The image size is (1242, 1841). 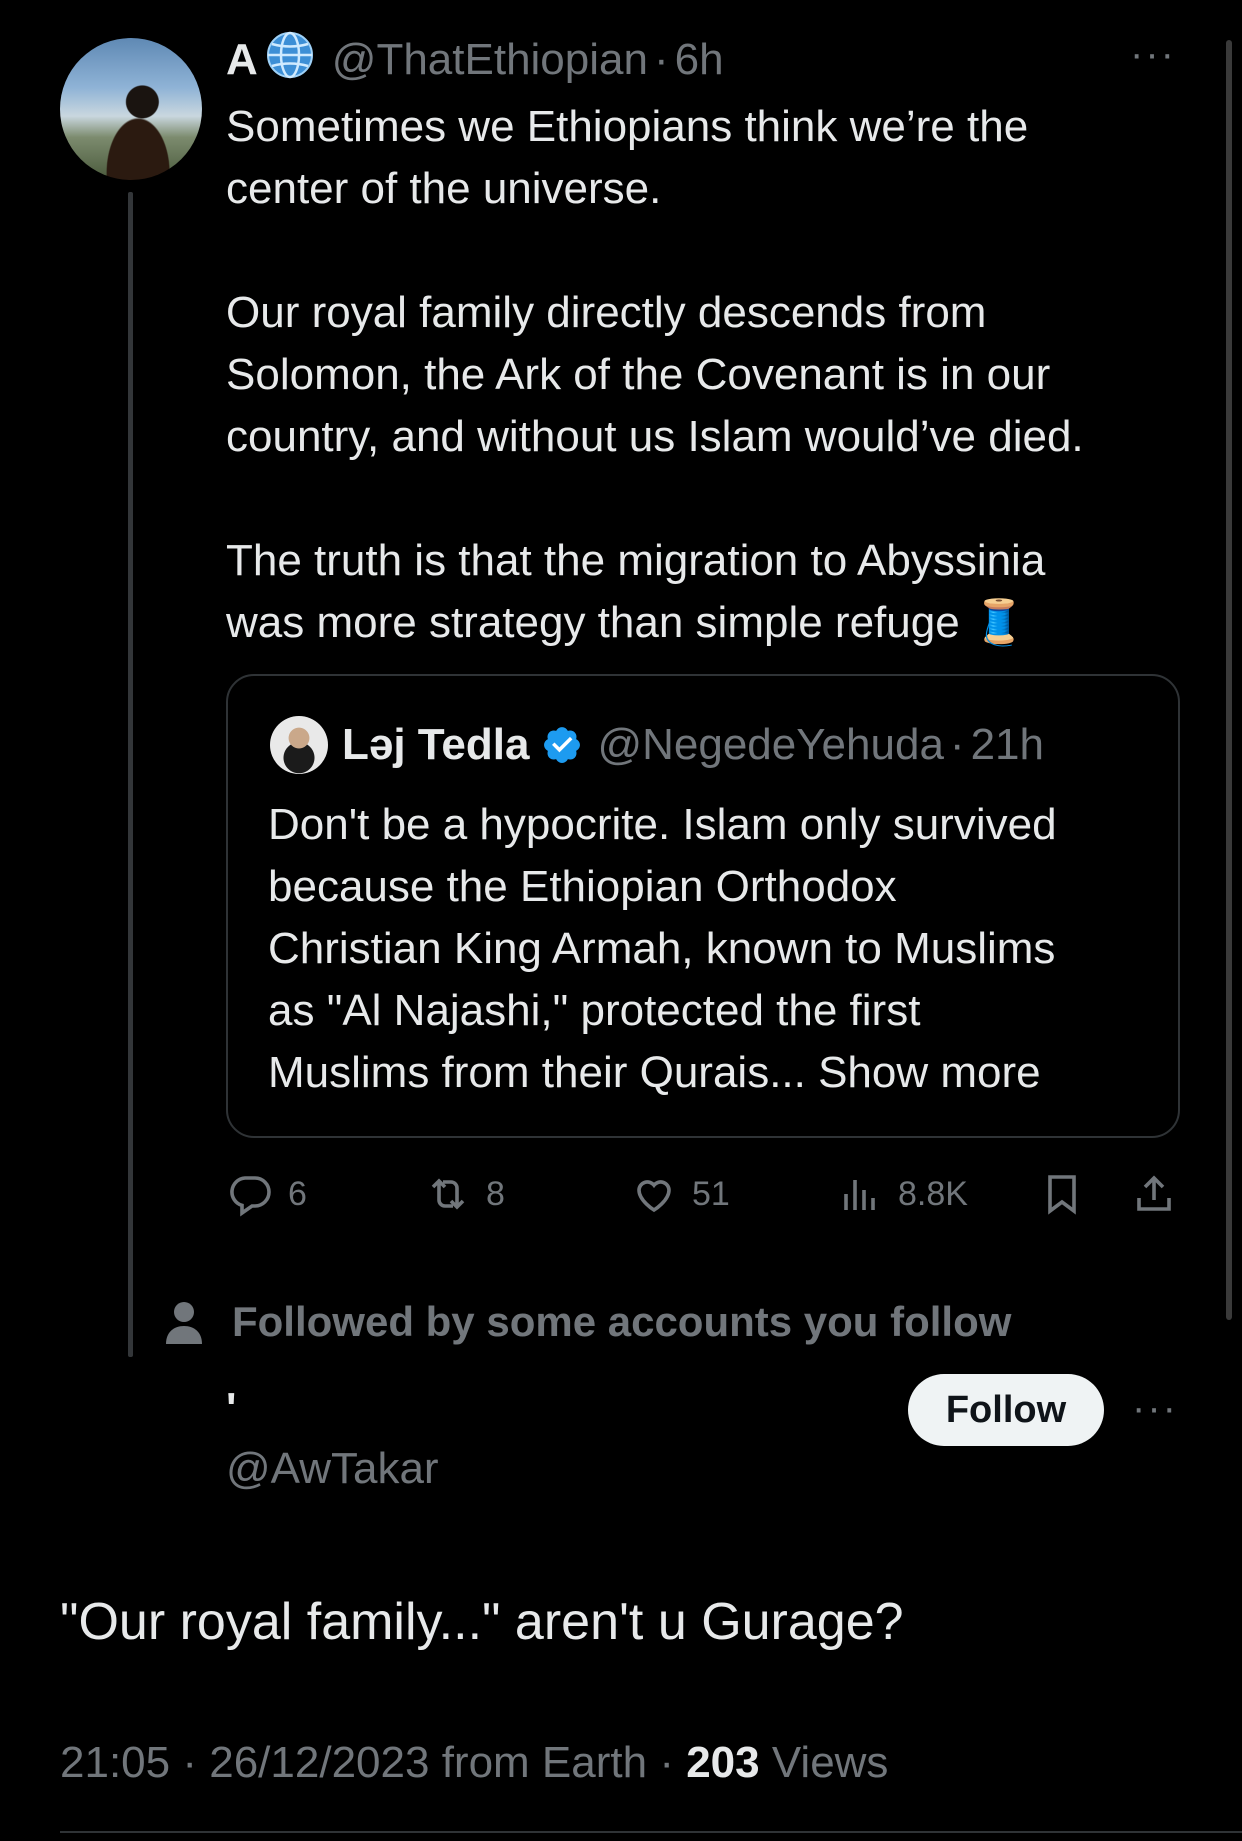 What do you see at coordinates (933, 1193) in the screenshot?
I see `view-count: 8.8K` at bounding box center [933, 1193].